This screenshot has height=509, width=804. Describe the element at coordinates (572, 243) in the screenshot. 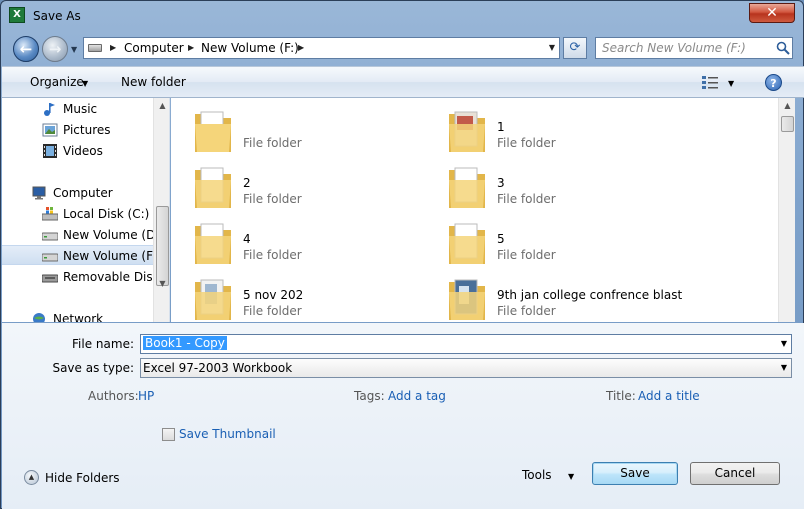

I see `list-item: 5 File folder` at that location.